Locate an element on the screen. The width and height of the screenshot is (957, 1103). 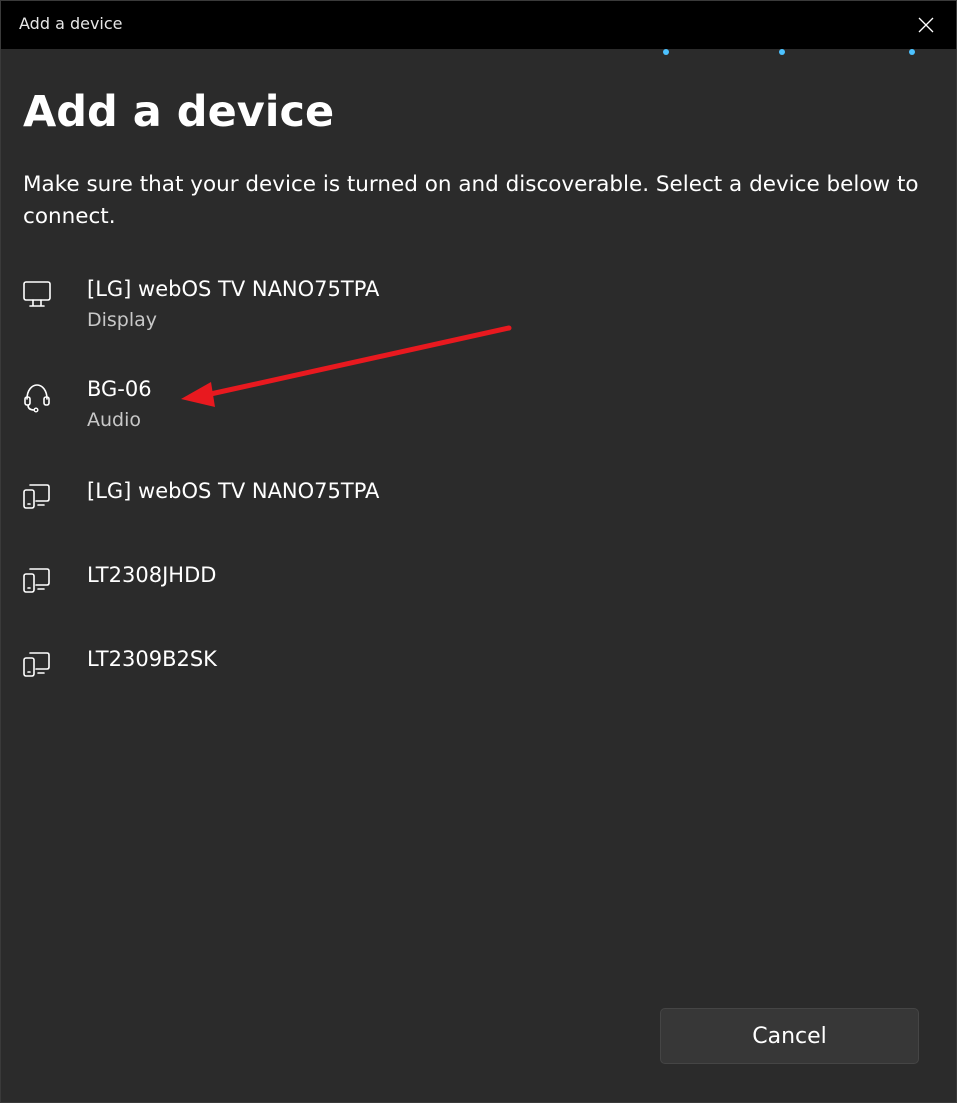
device-type: Audio is located at coordinates (114, 420).